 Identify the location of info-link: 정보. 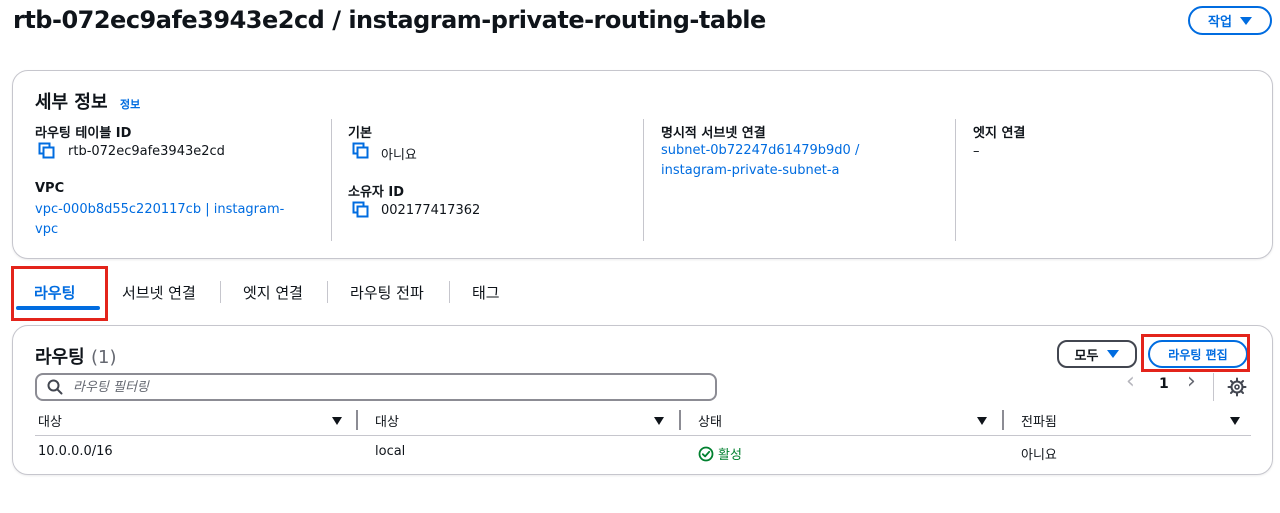
(130, 104).